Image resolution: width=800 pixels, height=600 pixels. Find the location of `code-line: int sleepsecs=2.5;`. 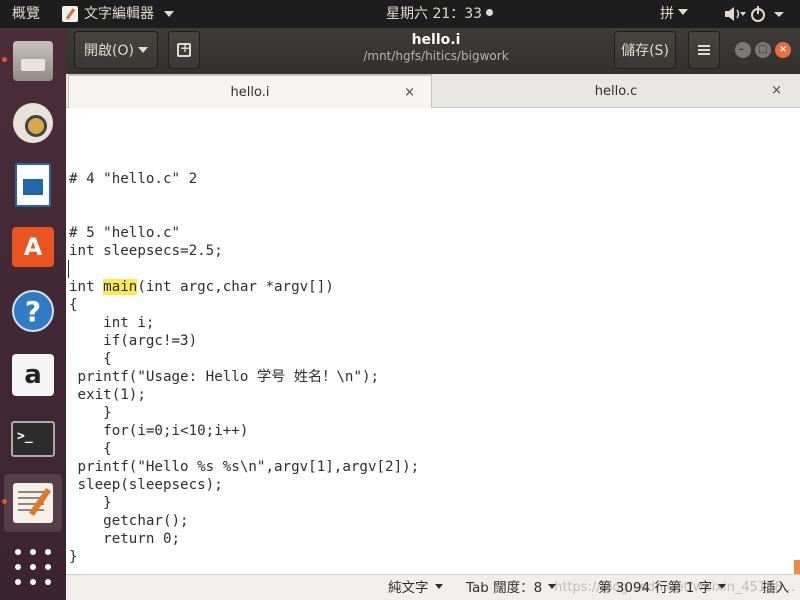

code-line: int sleepsecs=2.5; is located at coordinates (146, 251).